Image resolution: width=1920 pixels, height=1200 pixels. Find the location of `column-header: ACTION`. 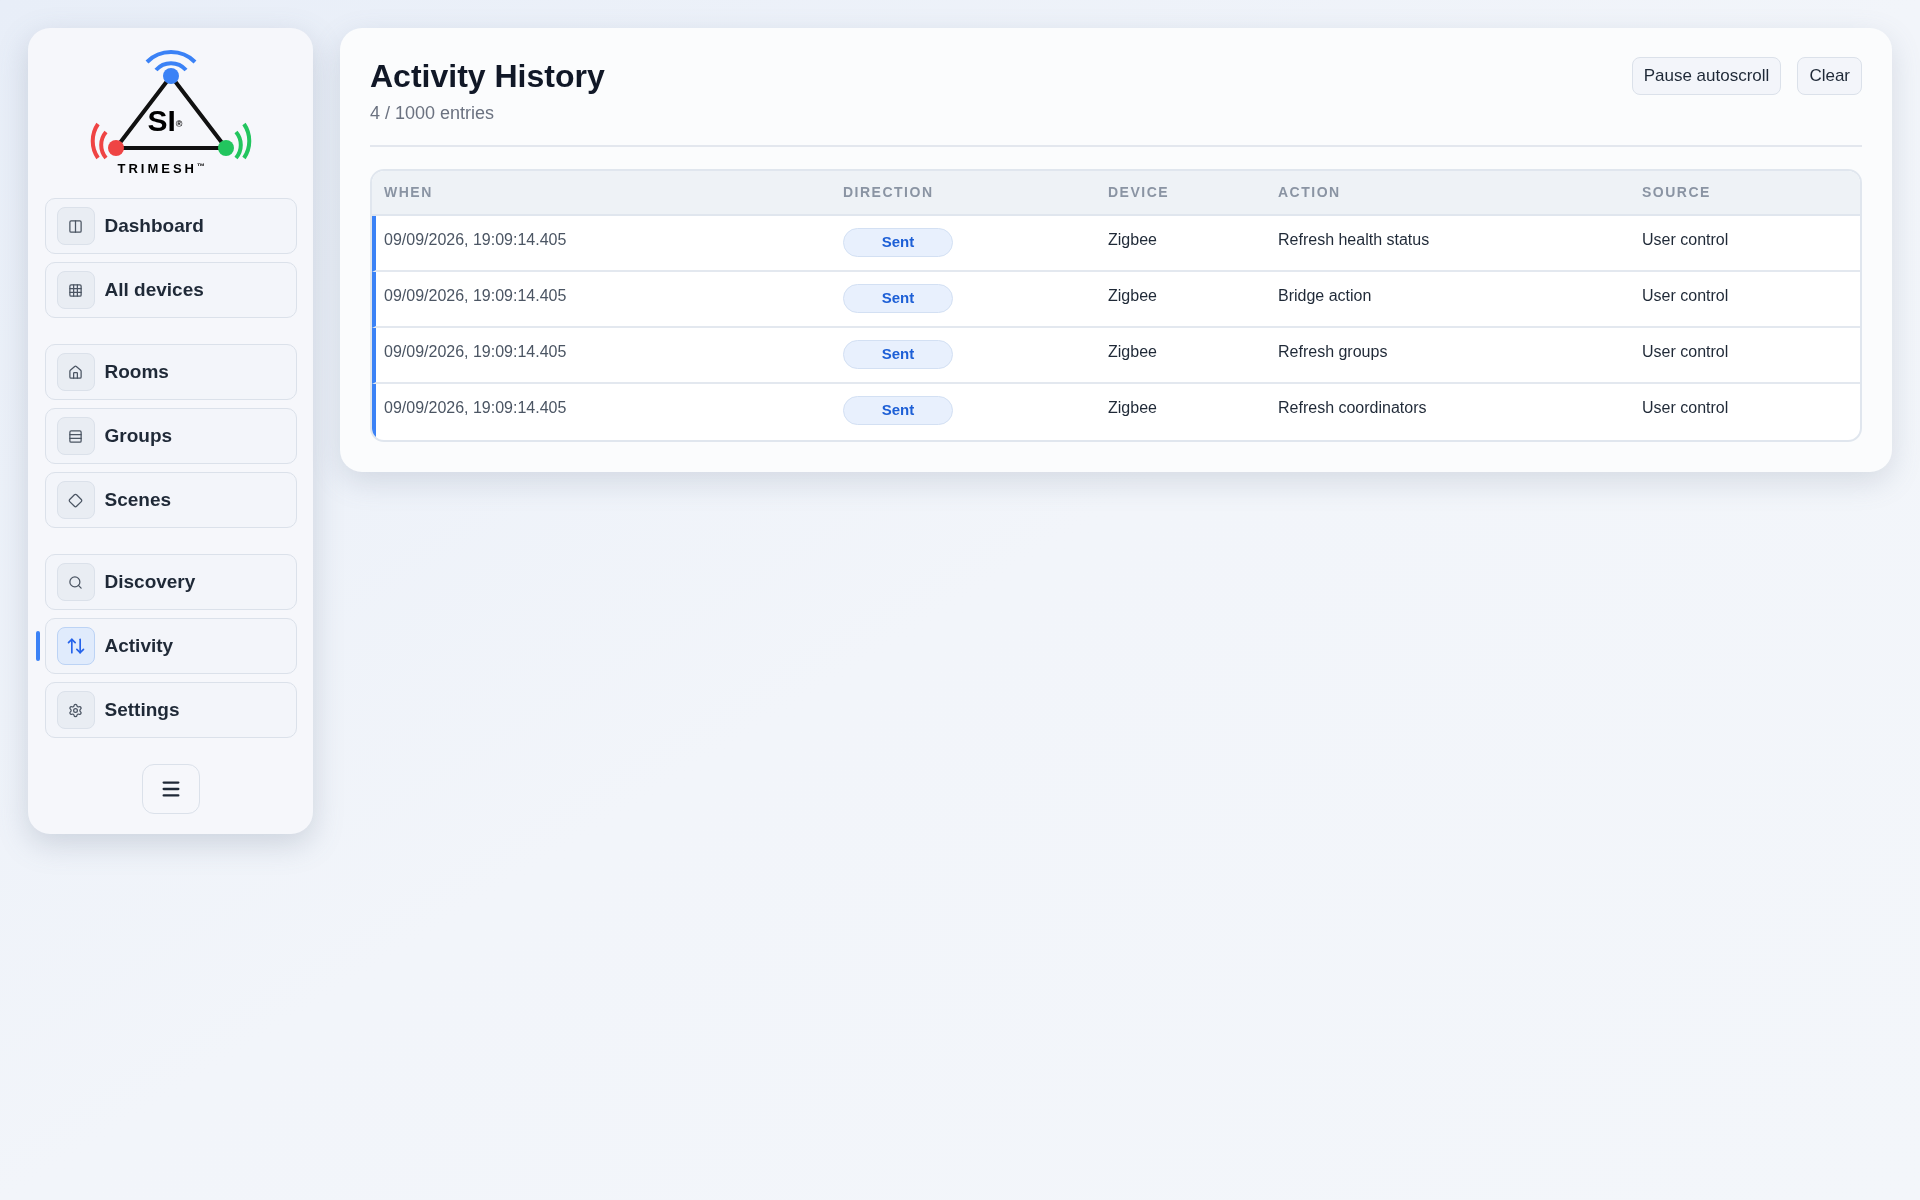

column-header: ACTION is located at coordinates (1310, 192).